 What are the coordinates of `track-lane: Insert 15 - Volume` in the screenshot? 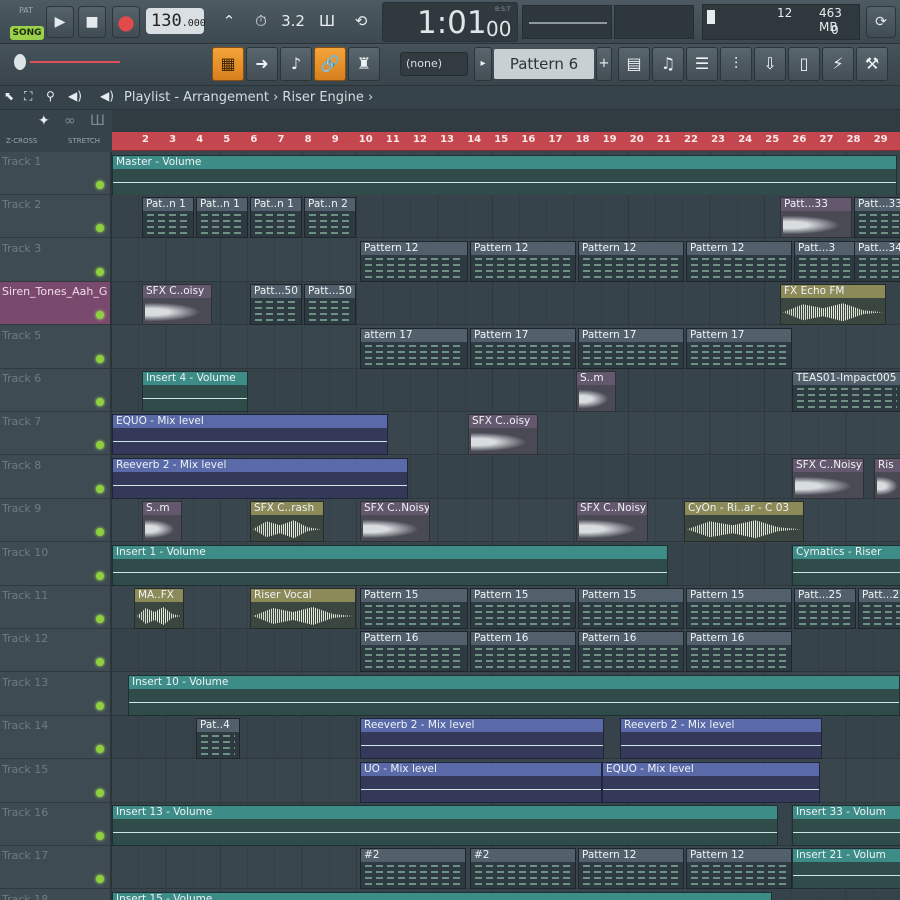 It's located at (506, 894).